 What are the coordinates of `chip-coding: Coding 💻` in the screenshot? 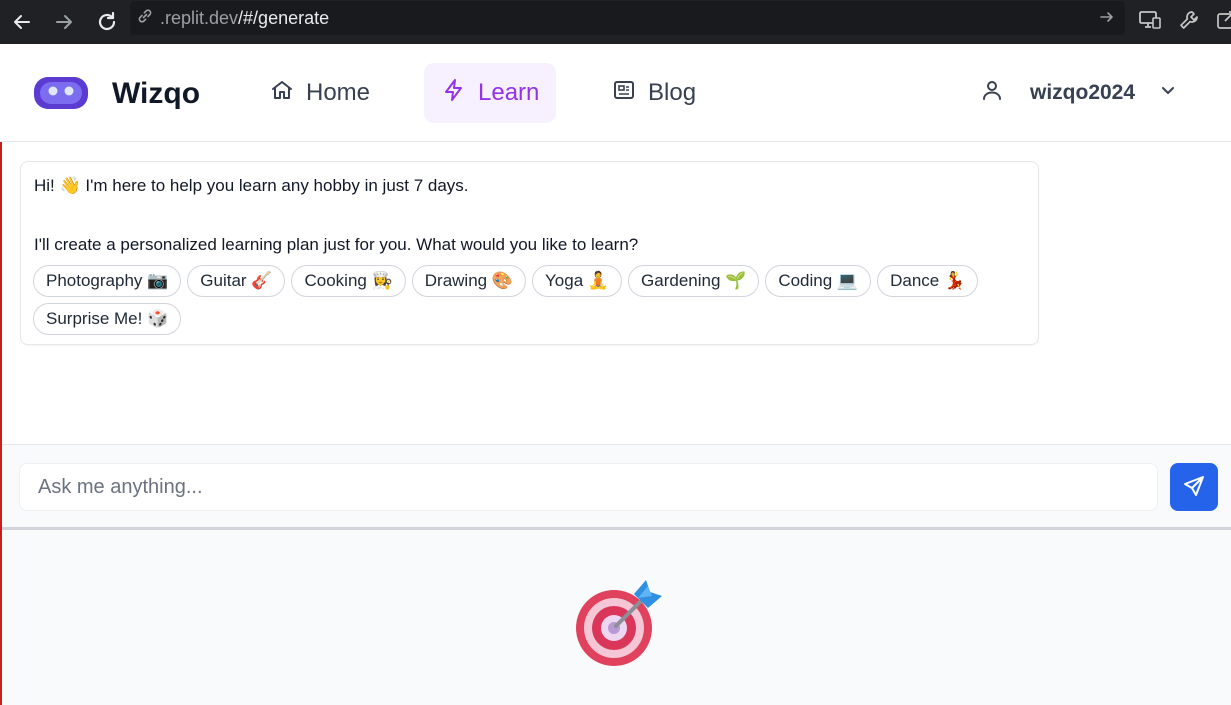 It's located at (818, 281).